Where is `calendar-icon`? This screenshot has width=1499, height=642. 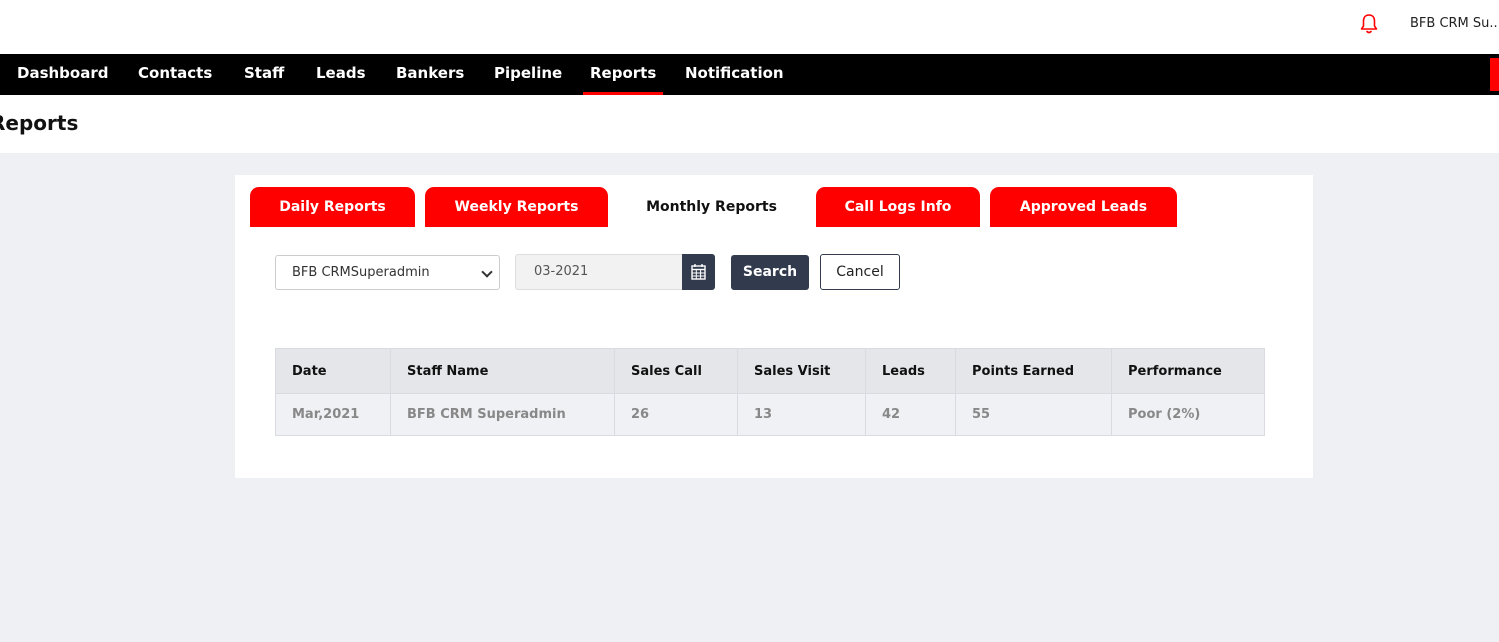
calendar-icon is located at coordinates (698, 272).